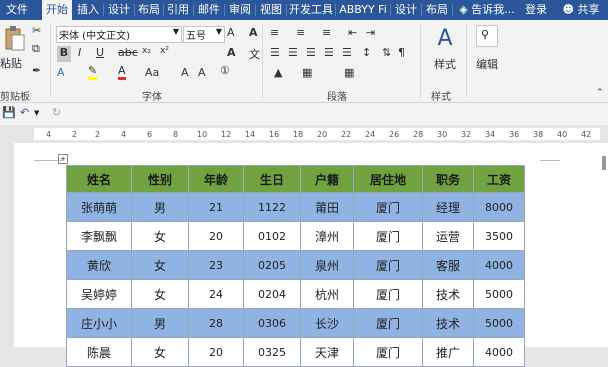 This screenshot has width=608, height=367. Describe the element at coordinates (57, 10) in the screenshot. I see `tab-home: 开始` at that location.